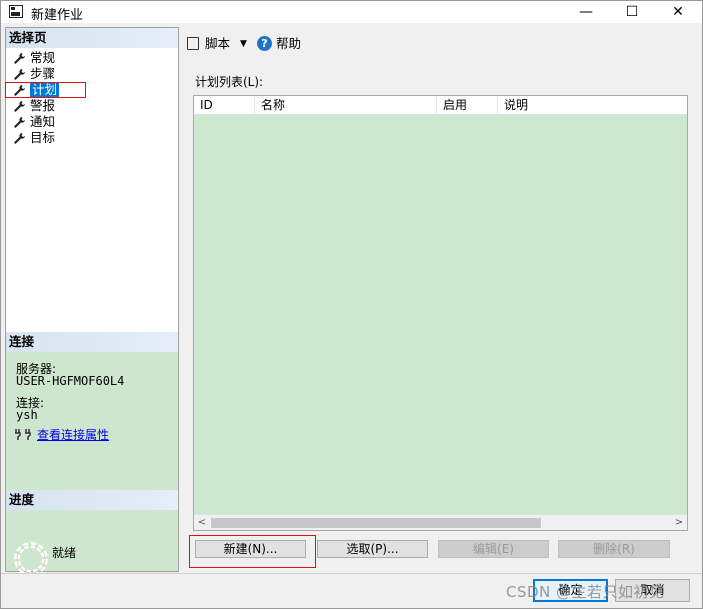 This screenshot has width=703, height=609. I want to click on plug-icon, so click(23, 434).